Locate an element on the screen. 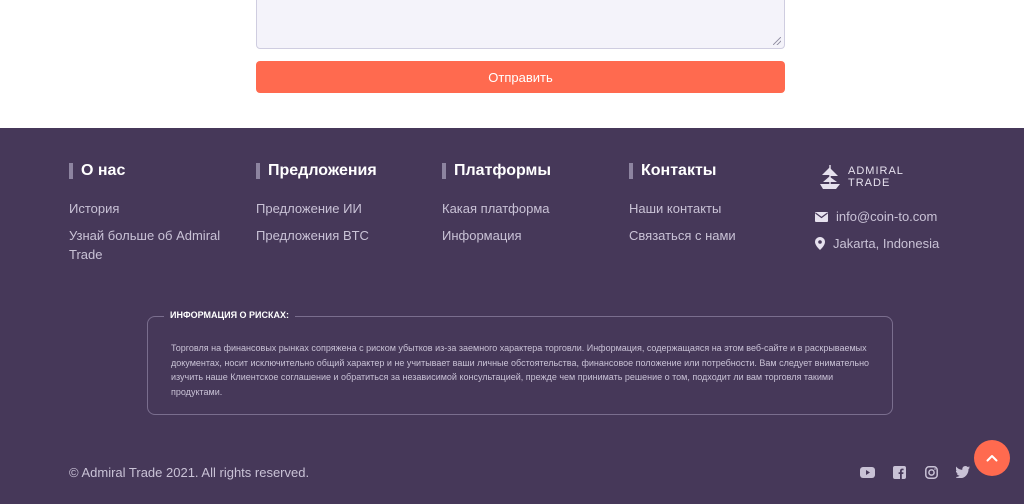 Image resolution: width=1024 pixels, height=504 pixels. chevron-up-icon is located at coordinates (992, 458).